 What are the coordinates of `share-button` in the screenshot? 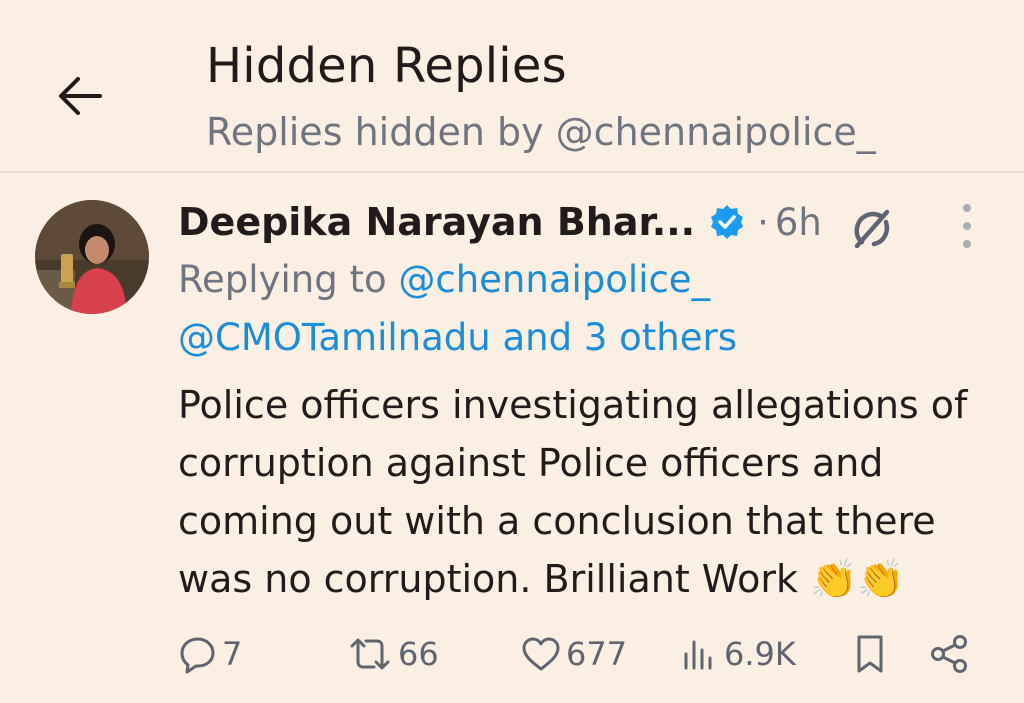 It's located at (949, 654).